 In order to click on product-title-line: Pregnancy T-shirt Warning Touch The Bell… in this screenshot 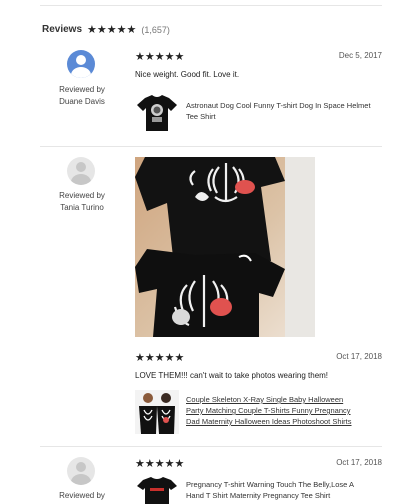, I will do `click(270, 484)`.